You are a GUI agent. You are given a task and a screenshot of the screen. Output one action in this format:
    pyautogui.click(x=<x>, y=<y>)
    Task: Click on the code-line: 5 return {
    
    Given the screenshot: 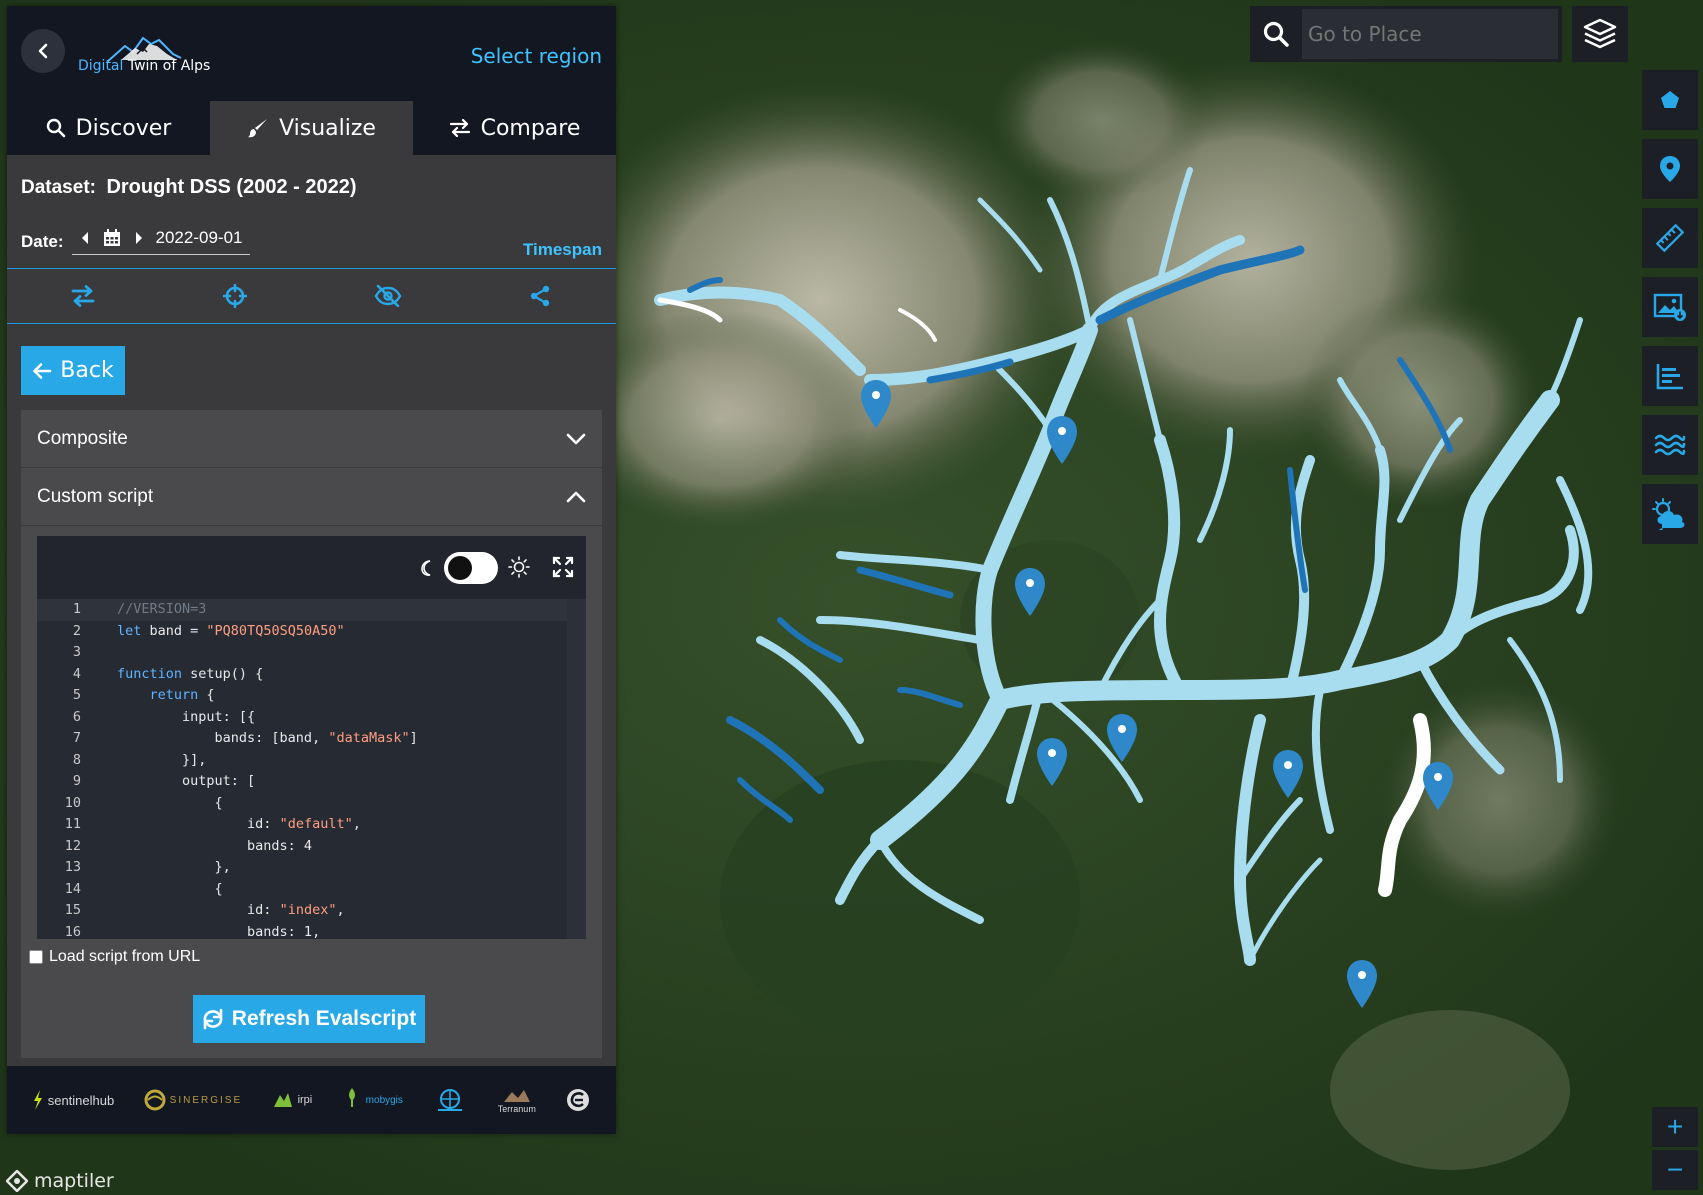 What is the action you would take?
    pyautogui.click(x=302, y=696)
    